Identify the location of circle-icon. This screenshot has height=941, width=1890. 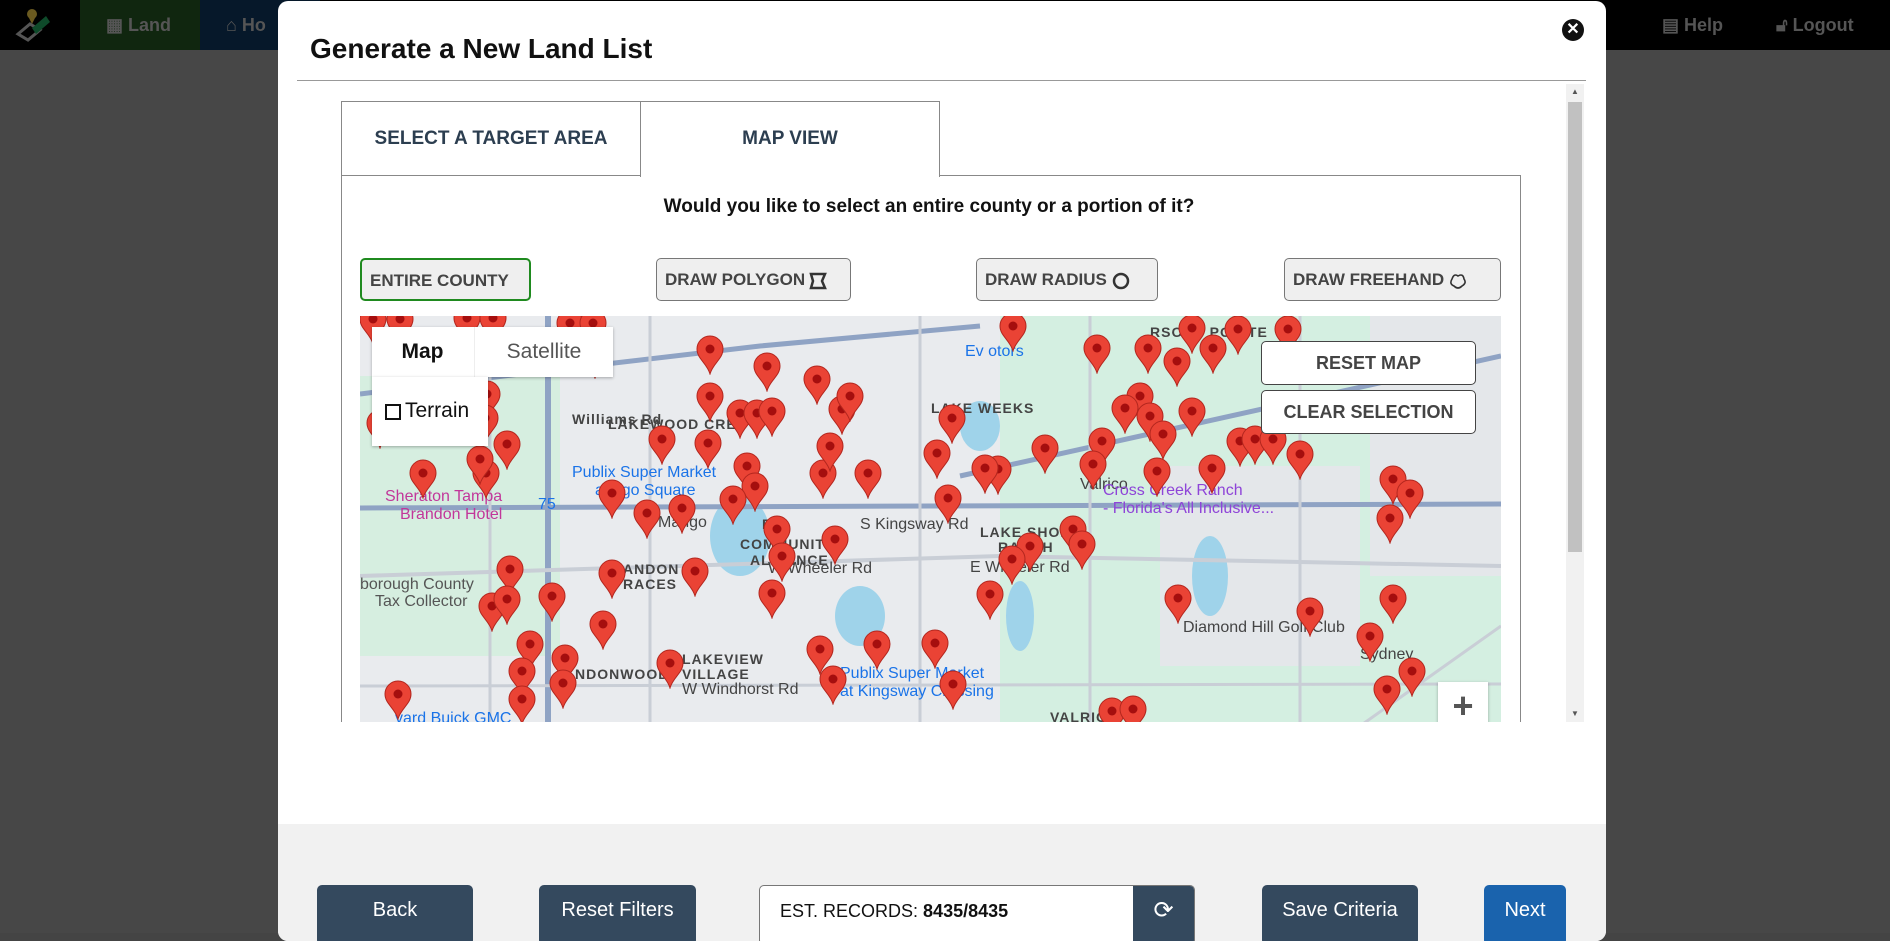
(1121, 280).